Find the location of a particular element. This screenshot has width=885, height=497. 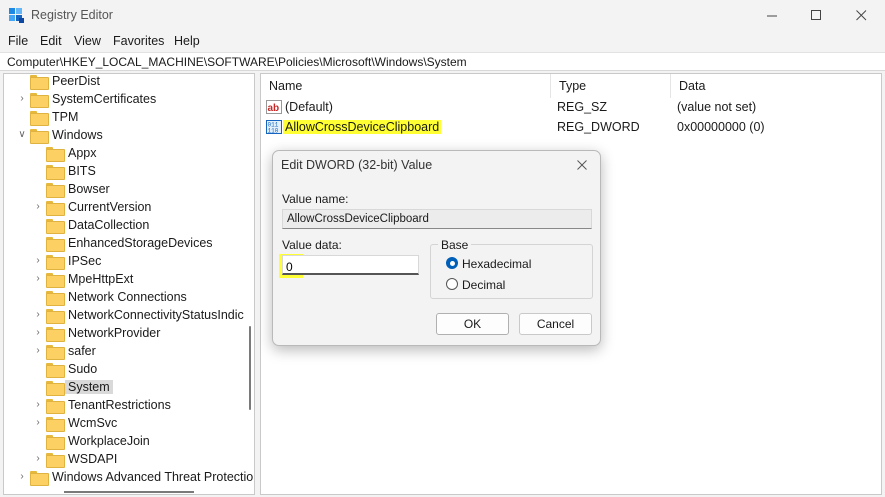

tree-item: › MpeHttpExt is located at coordinates (129, 279).